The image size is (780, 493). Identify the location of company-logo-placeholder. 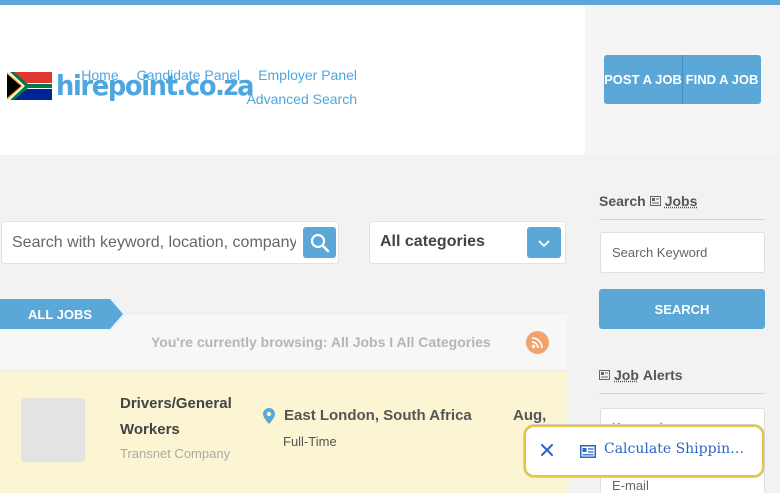
(53, 430).